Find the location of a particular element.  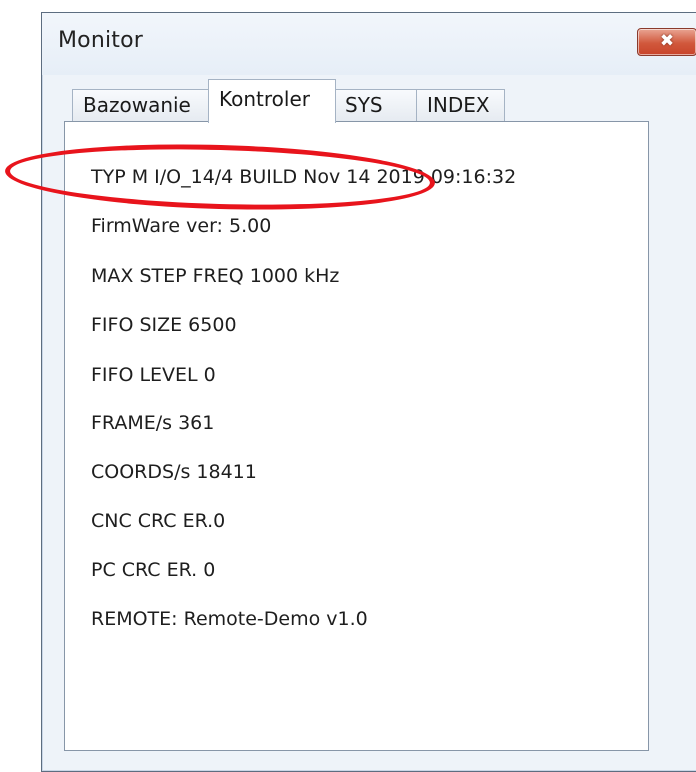

close-button: ✖ is located at coordinates (666, 42).